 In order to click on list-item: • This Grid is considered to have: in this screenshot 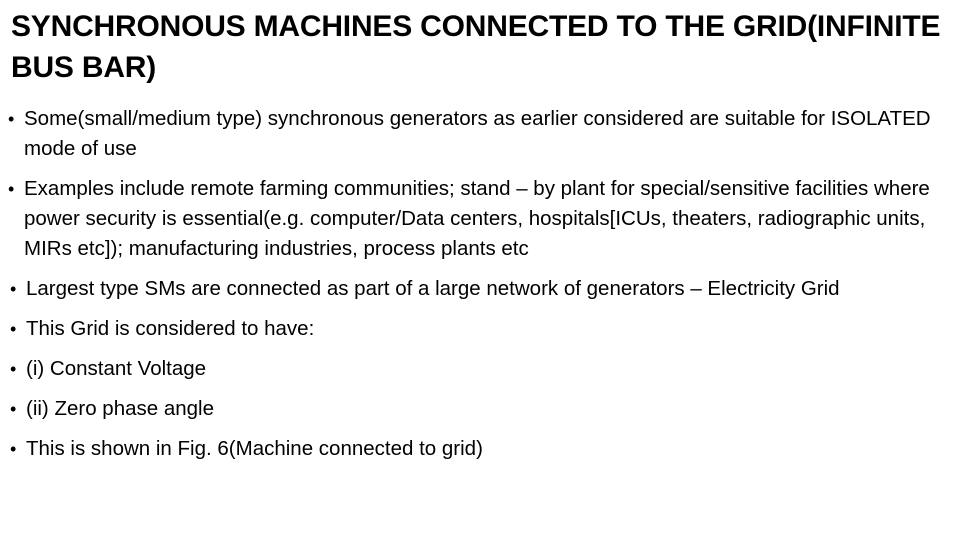, I will do `click(485, 329)`.